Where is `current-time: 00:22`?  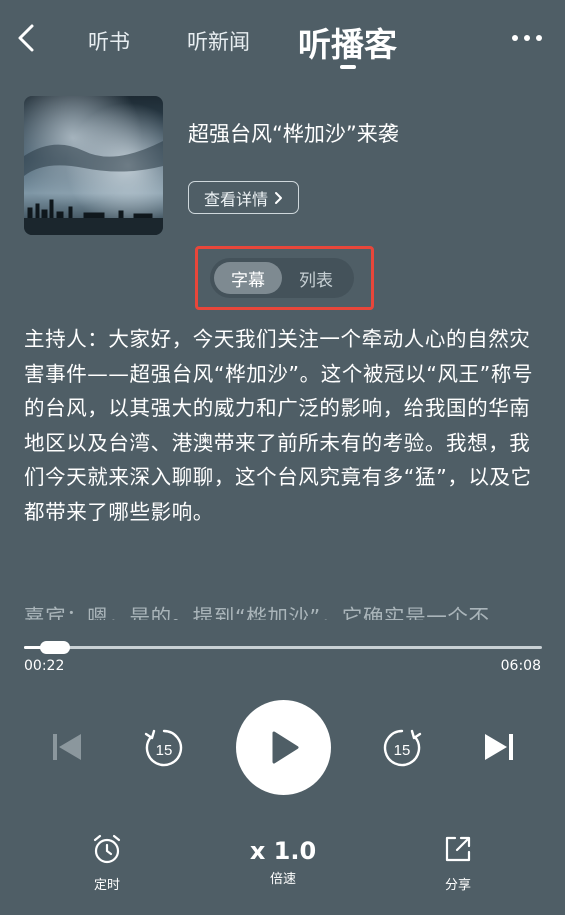 current-time: 00:22 is located at coordinates (44, 666).